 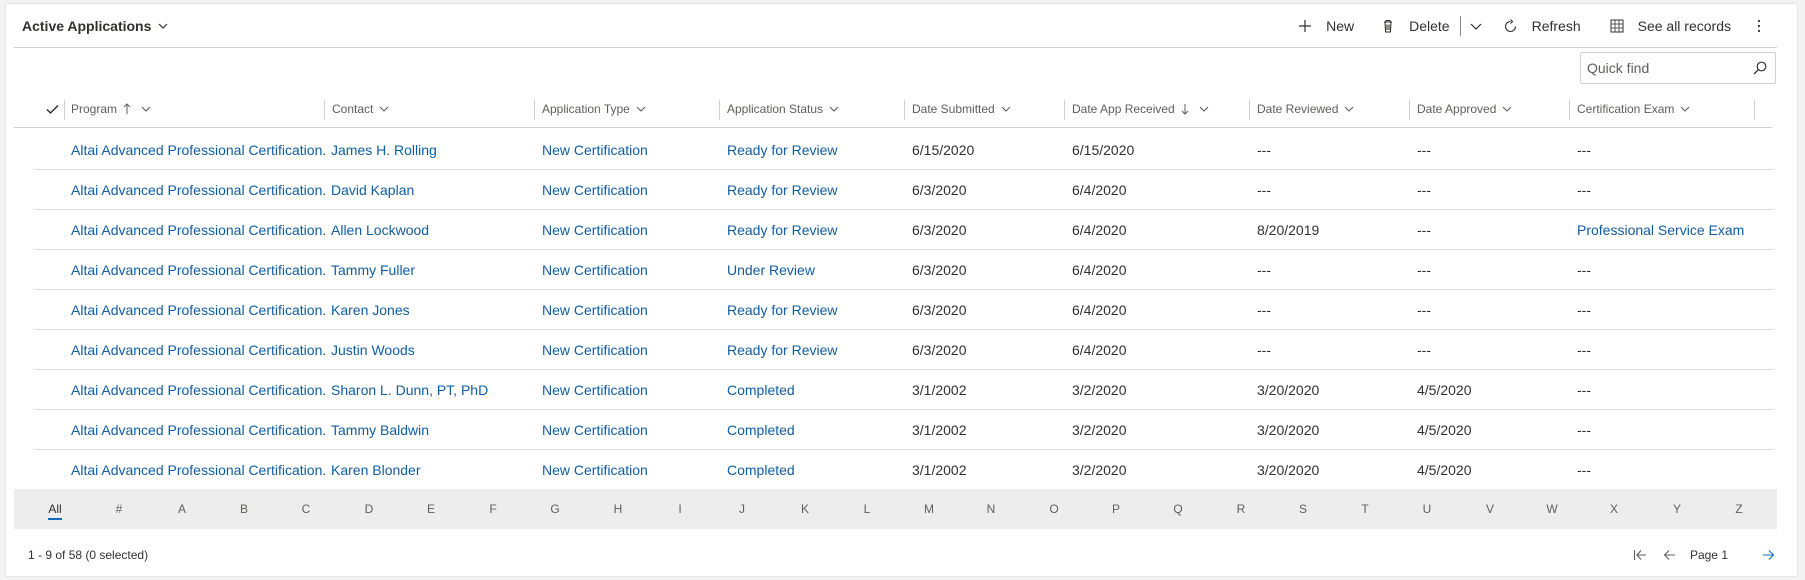 What do you see at coordinates (1614, 509) in the screenshot?
I see `jump-letter-x: X` at bounding box center [1614, 509].